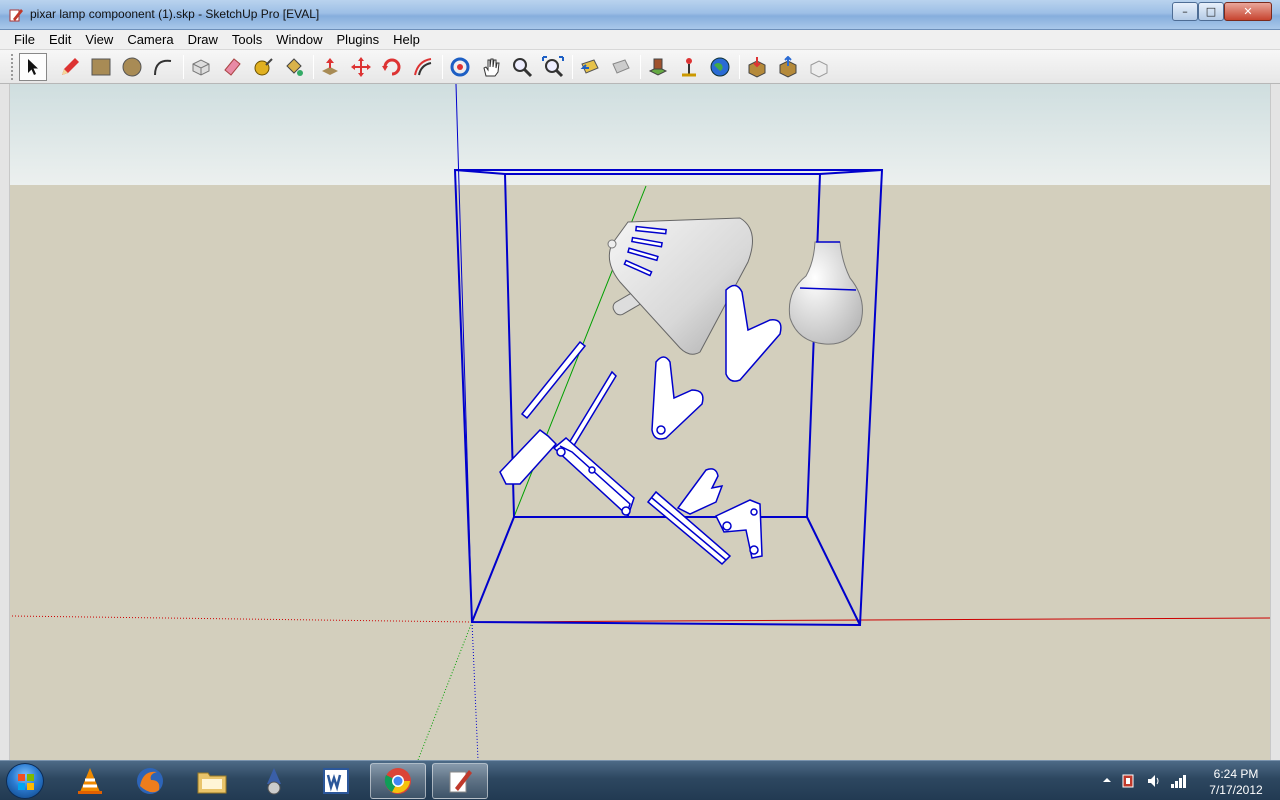  Describe the element at coordinates (406, 40) in the screenshot. I see `menu-help: Help` at that location.